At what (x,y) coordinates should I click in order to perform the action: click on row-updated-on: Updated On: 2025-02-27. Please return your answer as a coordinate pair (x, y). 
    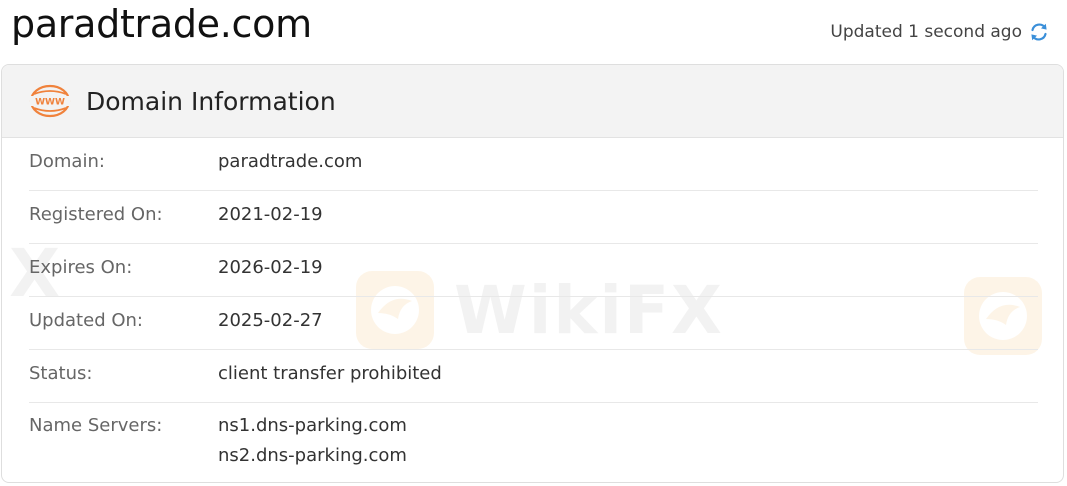
    Looking at the image, I should click on (533, 323).